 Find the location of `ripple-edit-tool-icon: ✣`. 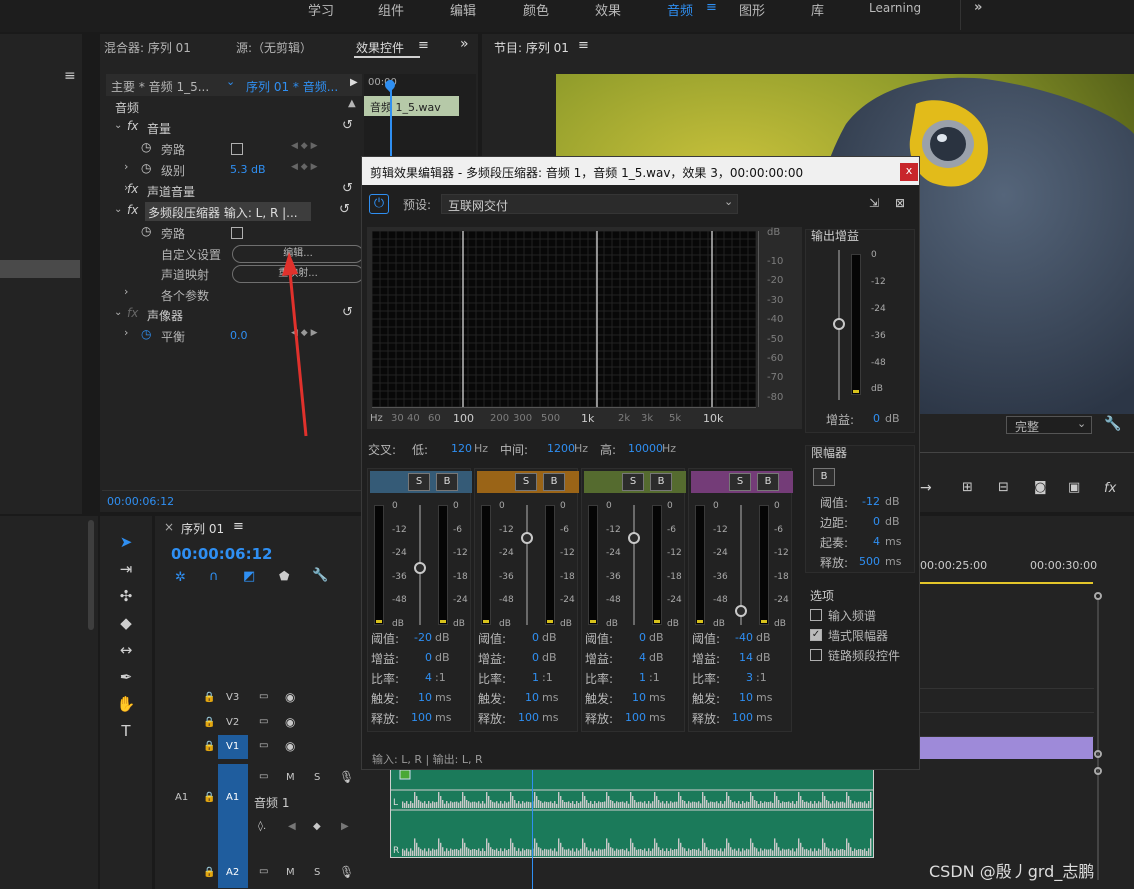

ripple-edit-tool-icon: ✣ is located at coordinates (126, 598).